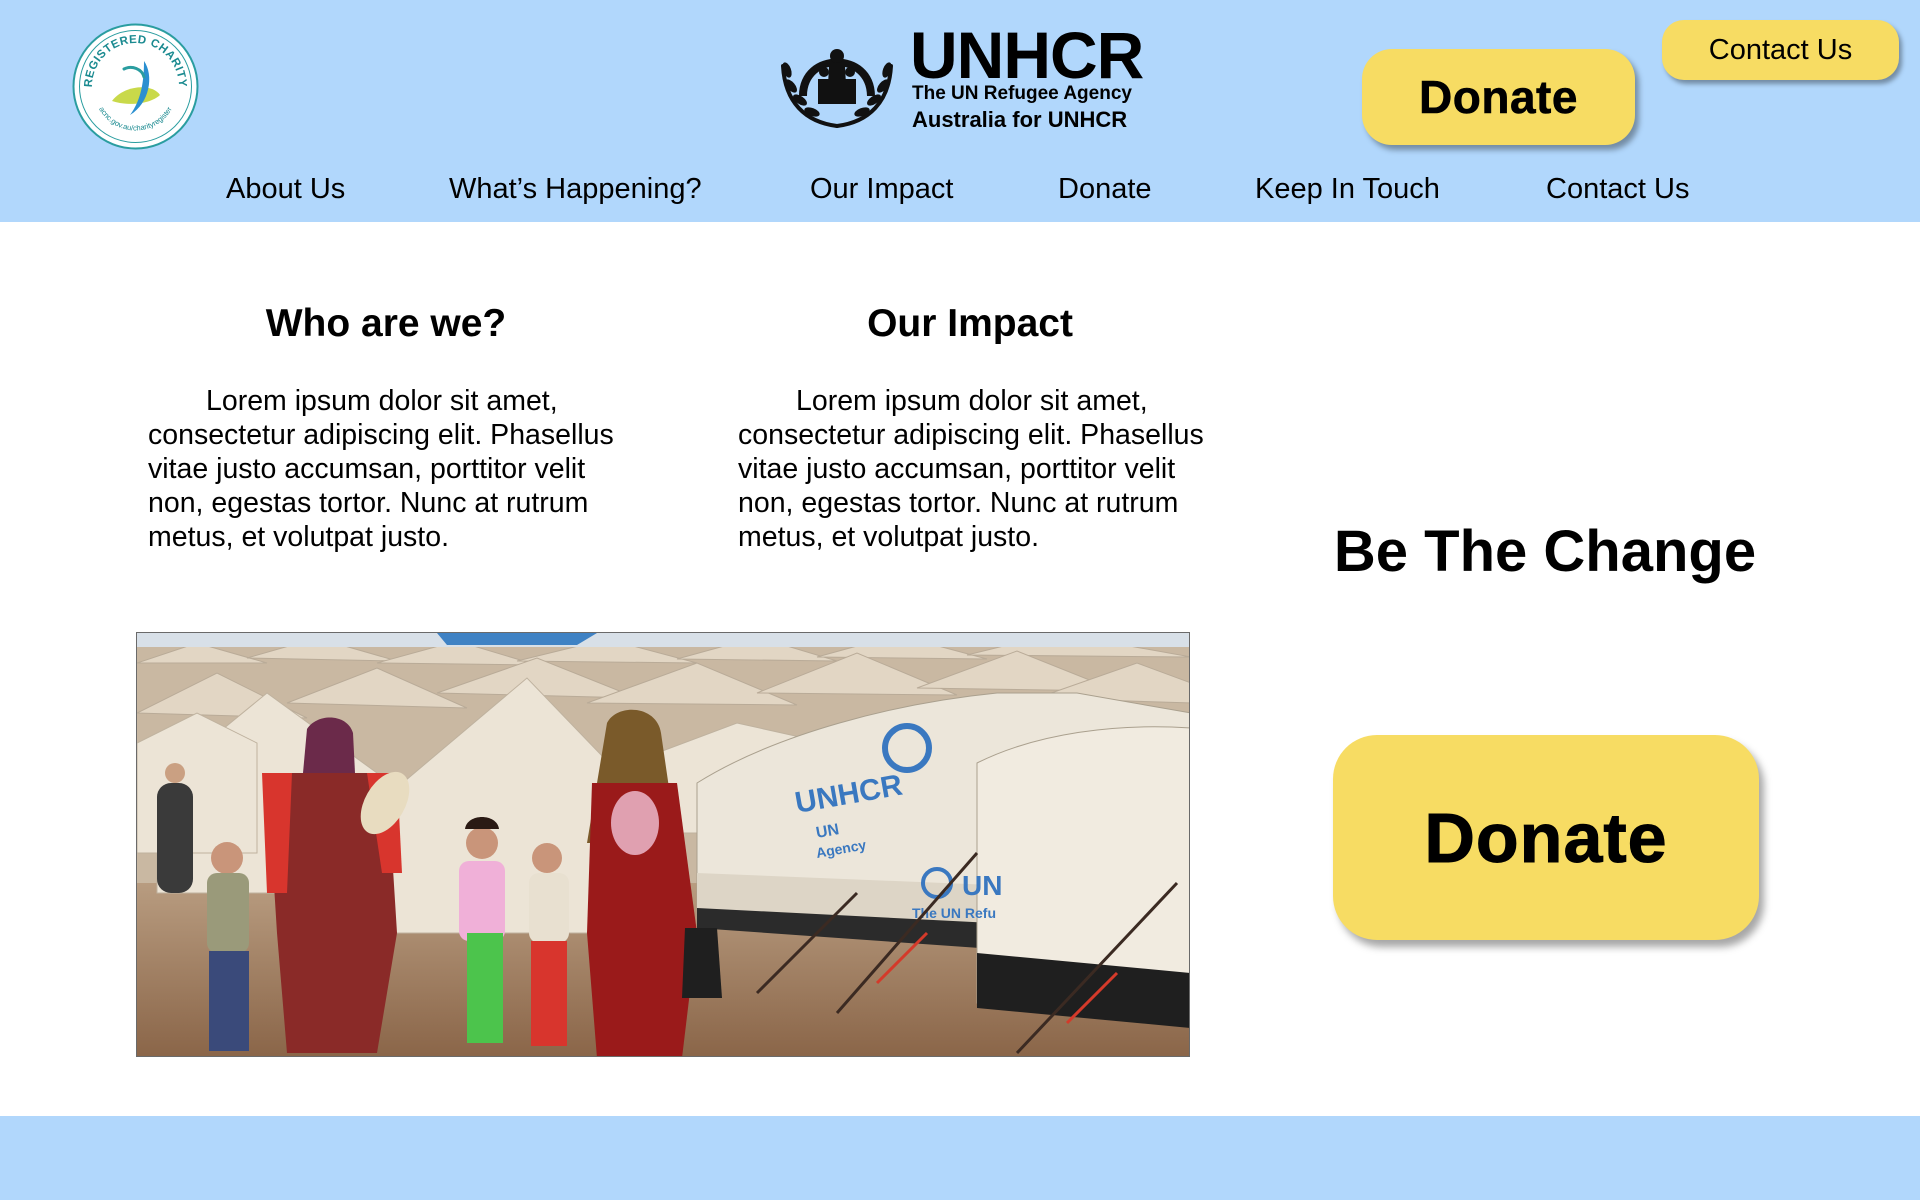  I want to click on nav-item-our-impact: Our Impact, so click(881, 189).